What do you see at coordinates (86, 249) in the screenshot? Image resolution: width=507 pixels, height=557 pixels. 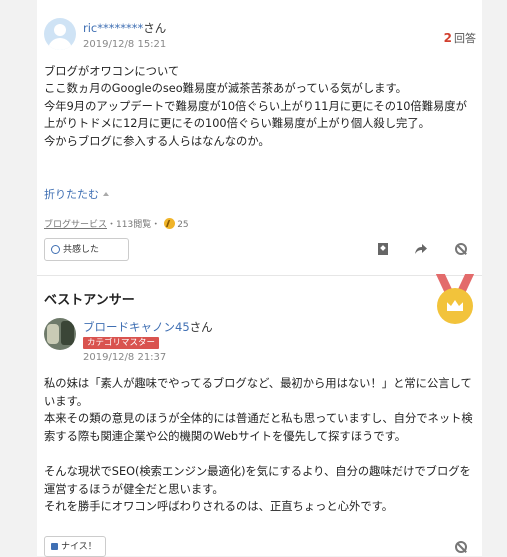 I see `kyokan-button: 共感した` at bounding box center [86, 249].